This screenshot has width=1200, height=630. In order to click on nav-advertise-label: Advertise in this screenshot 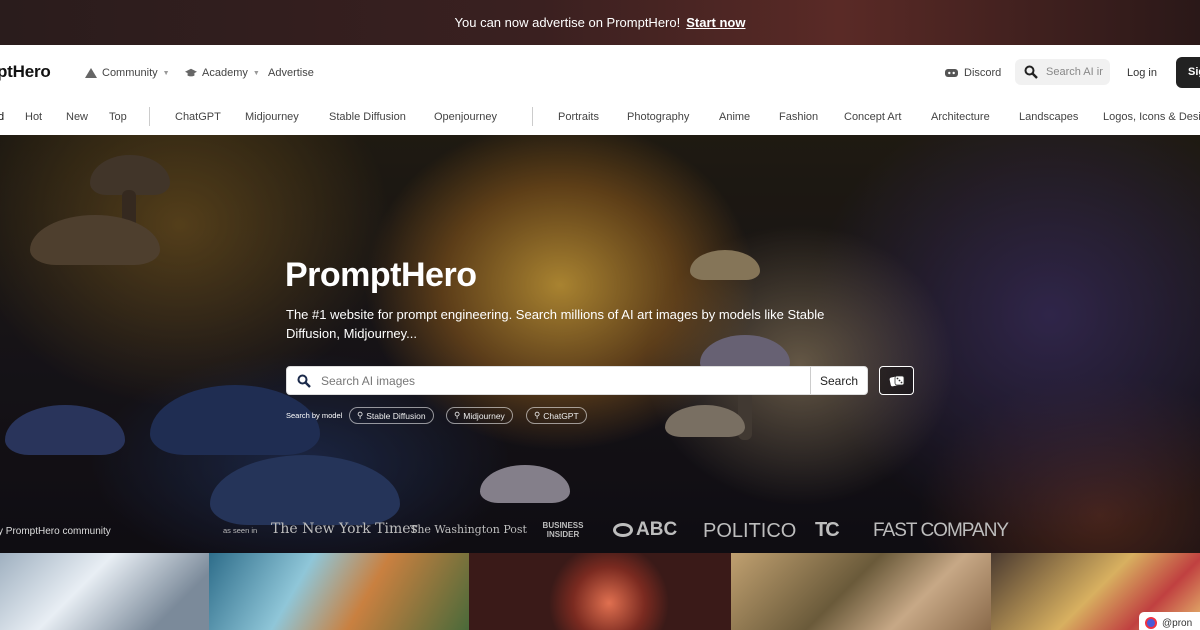, I will do `click(291, 73)`.